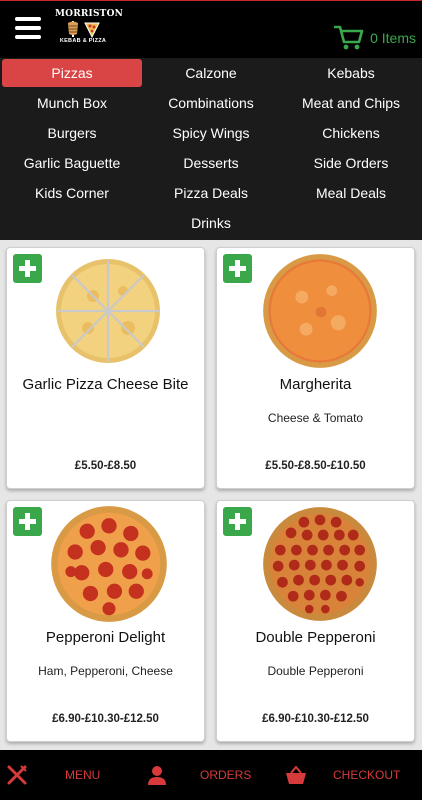  What do you see at coordinates (105, 671) in the screenshot?
I see `product-description: Ham, Pepperoni, Cheese` at bounding box center [105, 671].